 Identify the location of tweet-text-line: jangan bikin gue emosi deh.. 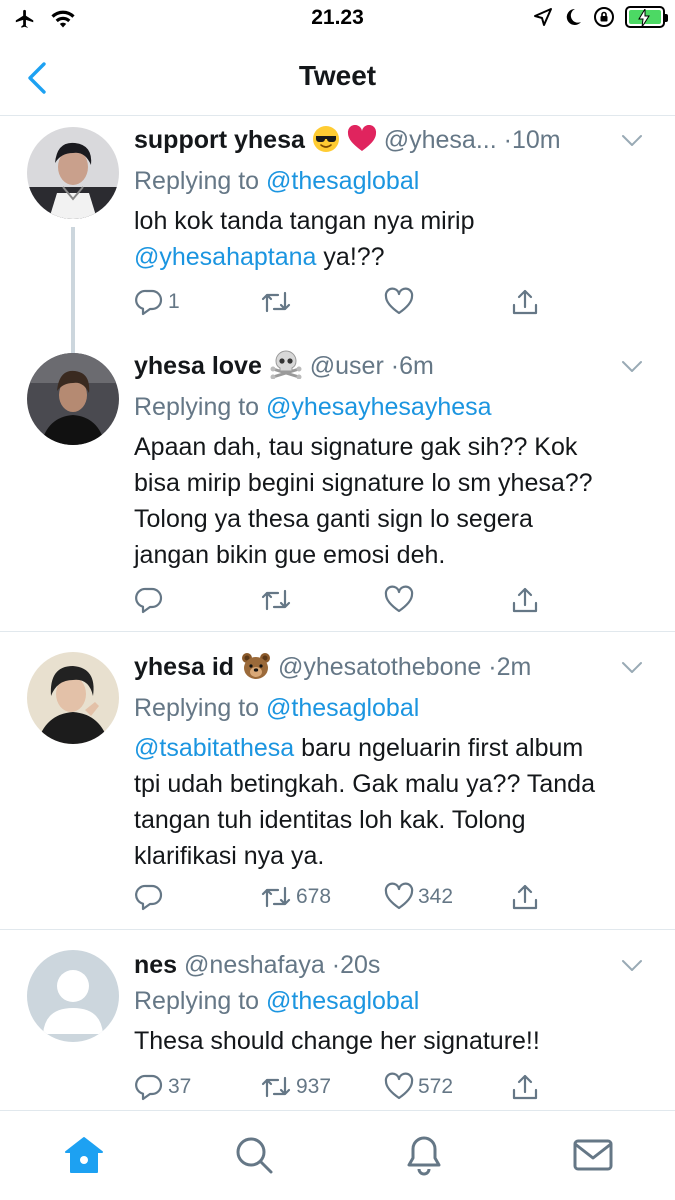
(389, 555).